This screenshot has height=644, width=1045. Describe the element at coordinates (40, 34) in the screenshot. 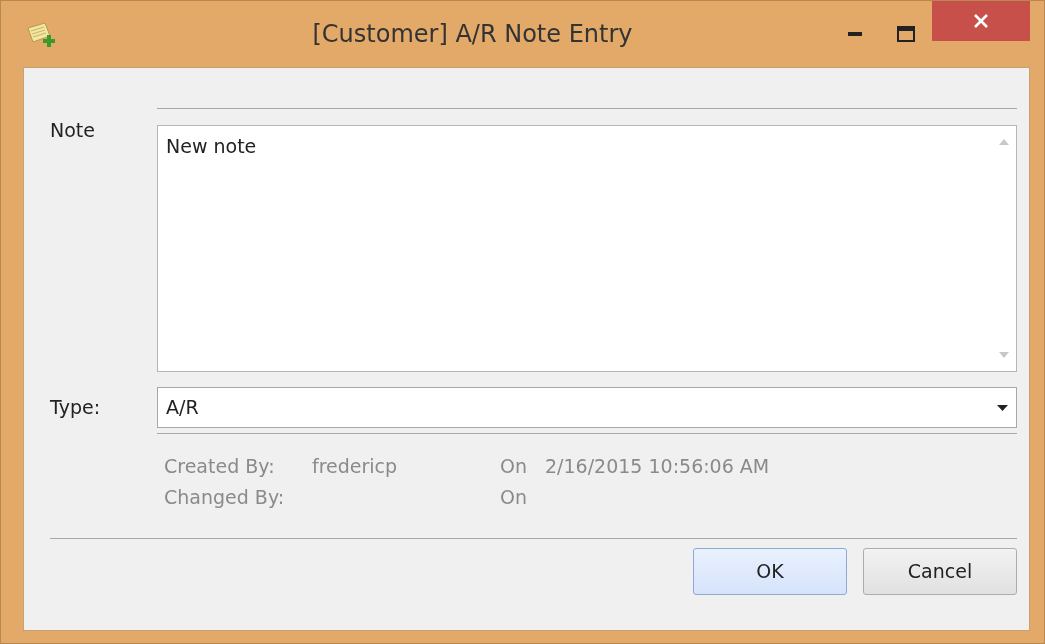

I see `note-add-icon` at that location.